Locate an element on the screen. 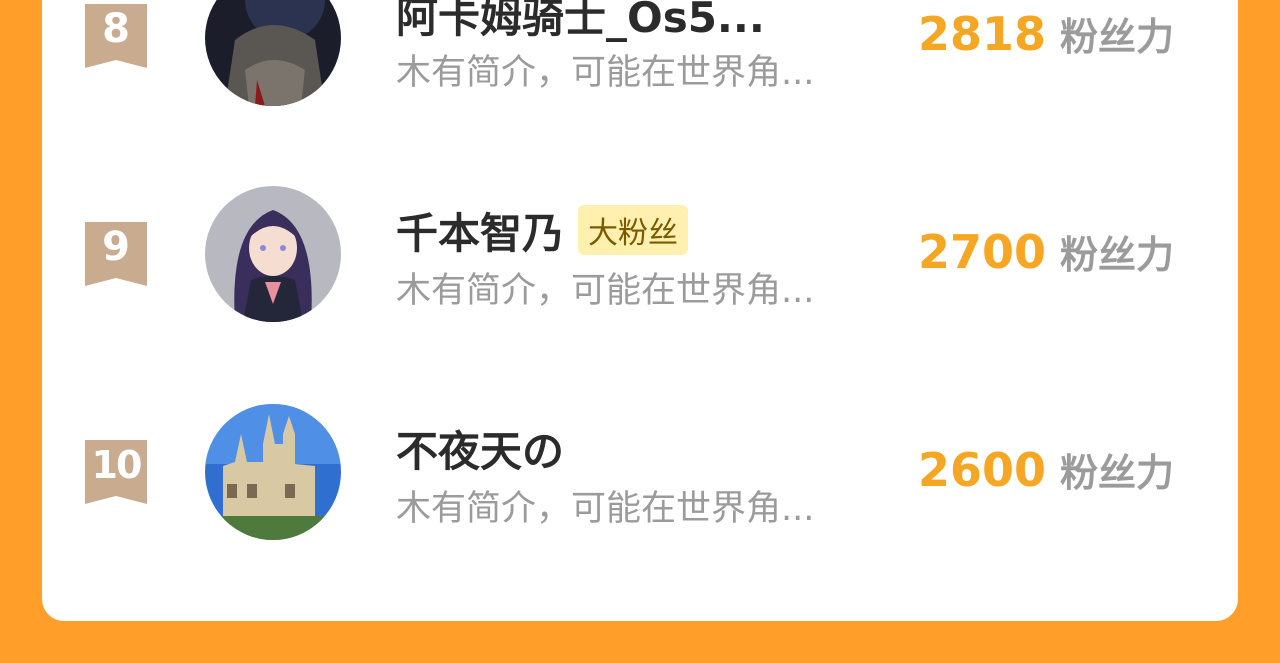  rank-number: 9 is located at coordinates (116, 247).